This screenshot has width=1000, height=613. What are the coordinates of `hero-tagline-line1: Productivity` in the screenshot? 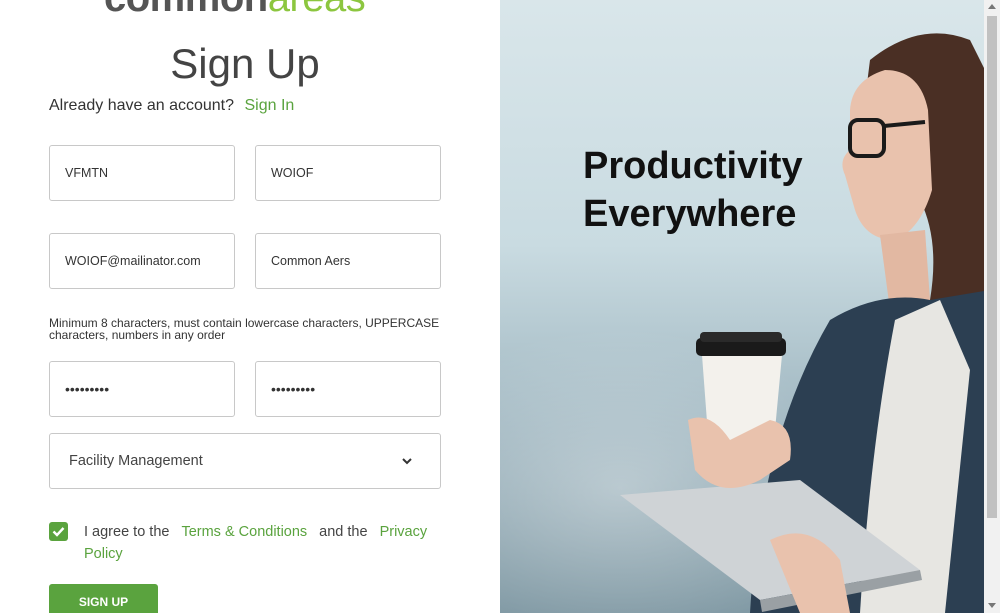 It's located at (693, 166).